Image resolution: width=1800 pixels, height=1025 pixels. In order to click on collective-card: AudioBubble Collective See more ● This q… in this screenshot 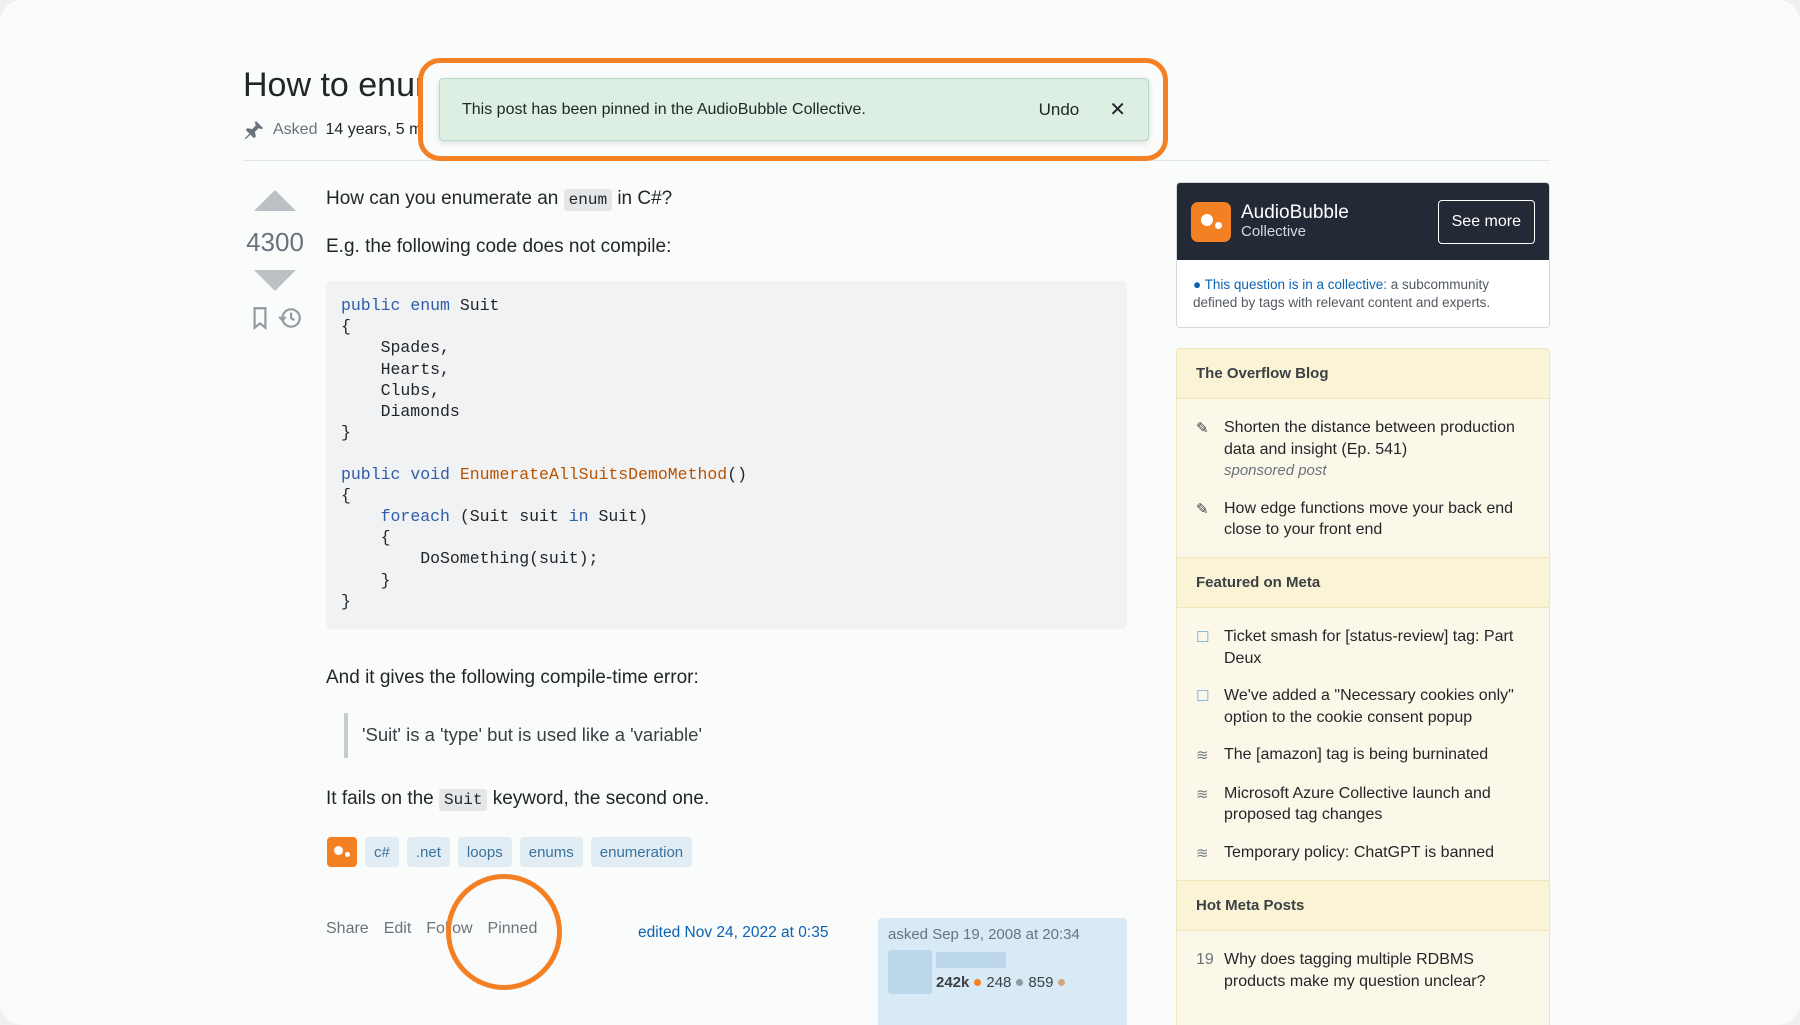, I will do `click(1363, 255)`.